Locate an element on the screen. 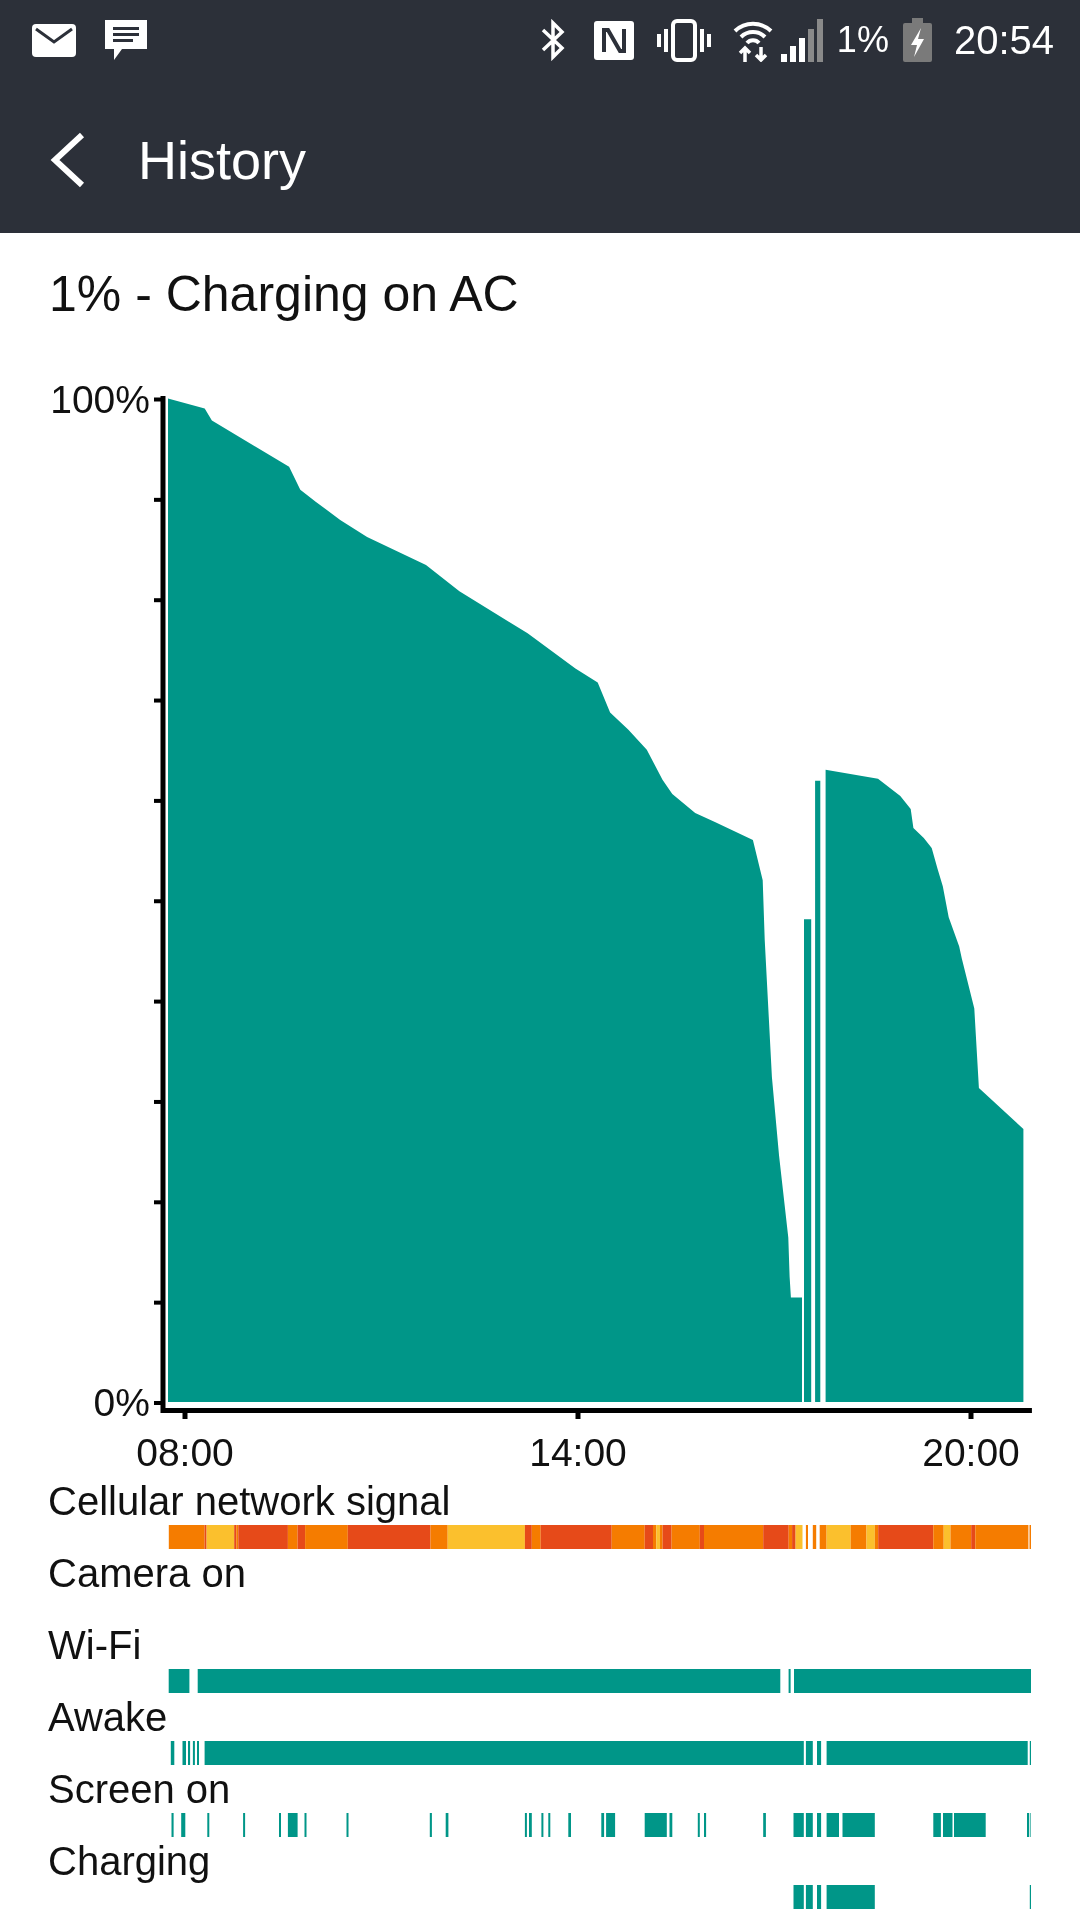 The width and height of the screenshot is (1080, 1920). timeline-label: Camera on is located at coordinates (147, 1573).